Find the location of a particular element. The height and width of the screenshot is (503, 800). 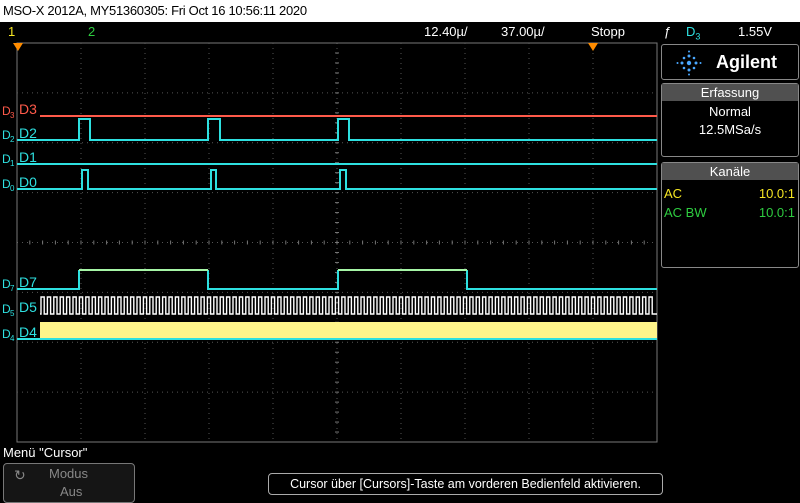

channel-marker-sub-d2: 2 is located at coordinates (12, 139).